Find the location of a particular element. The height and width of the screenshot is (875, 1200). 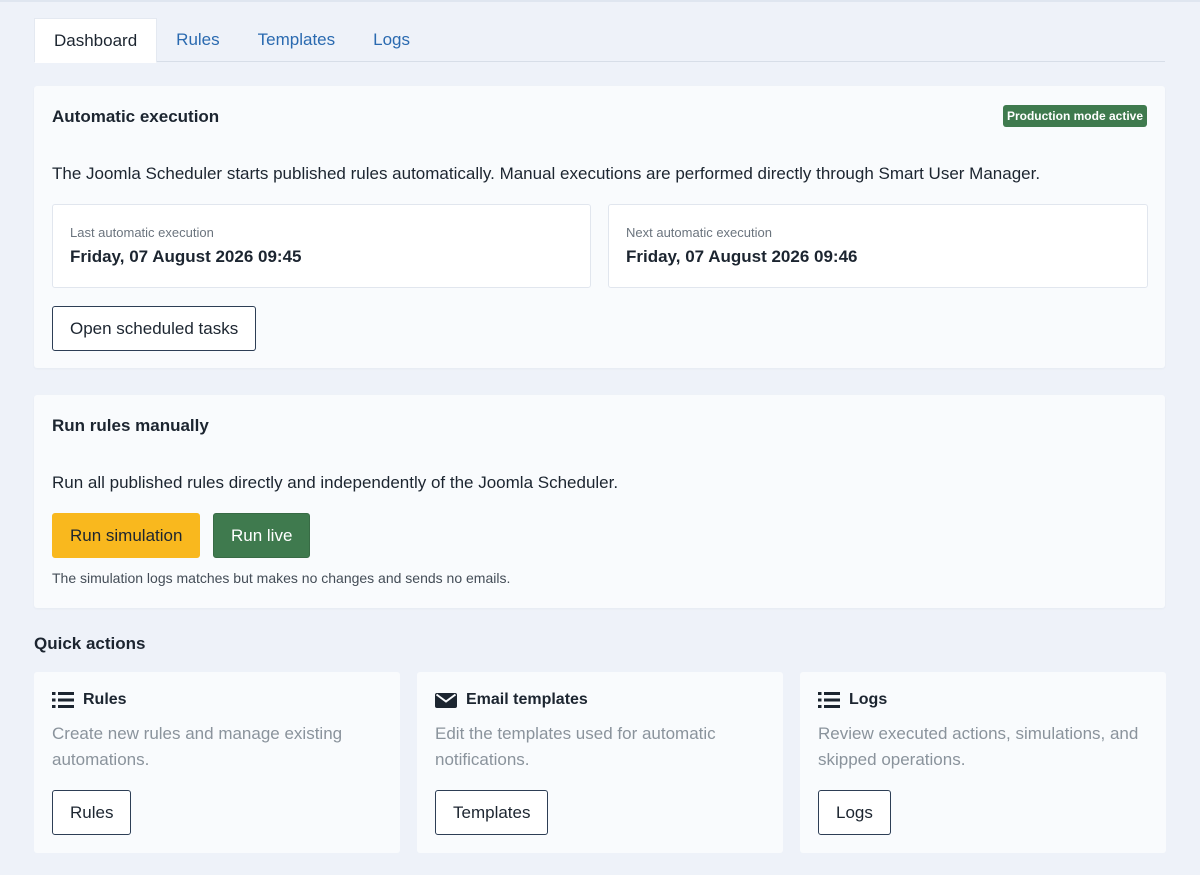

envelope-icon is located at coordinates (446, 700).